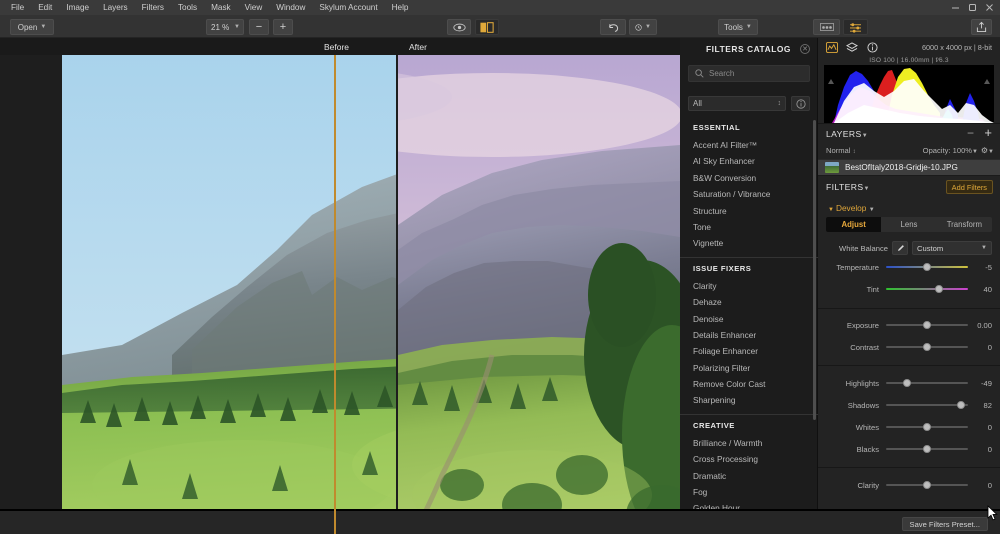 The width and height of the screenshot is (1000, 534). What do you see at coordinates (254, 7) in the screenshot?
I see `menu-item-view: View` at bounding box center [254, 7].